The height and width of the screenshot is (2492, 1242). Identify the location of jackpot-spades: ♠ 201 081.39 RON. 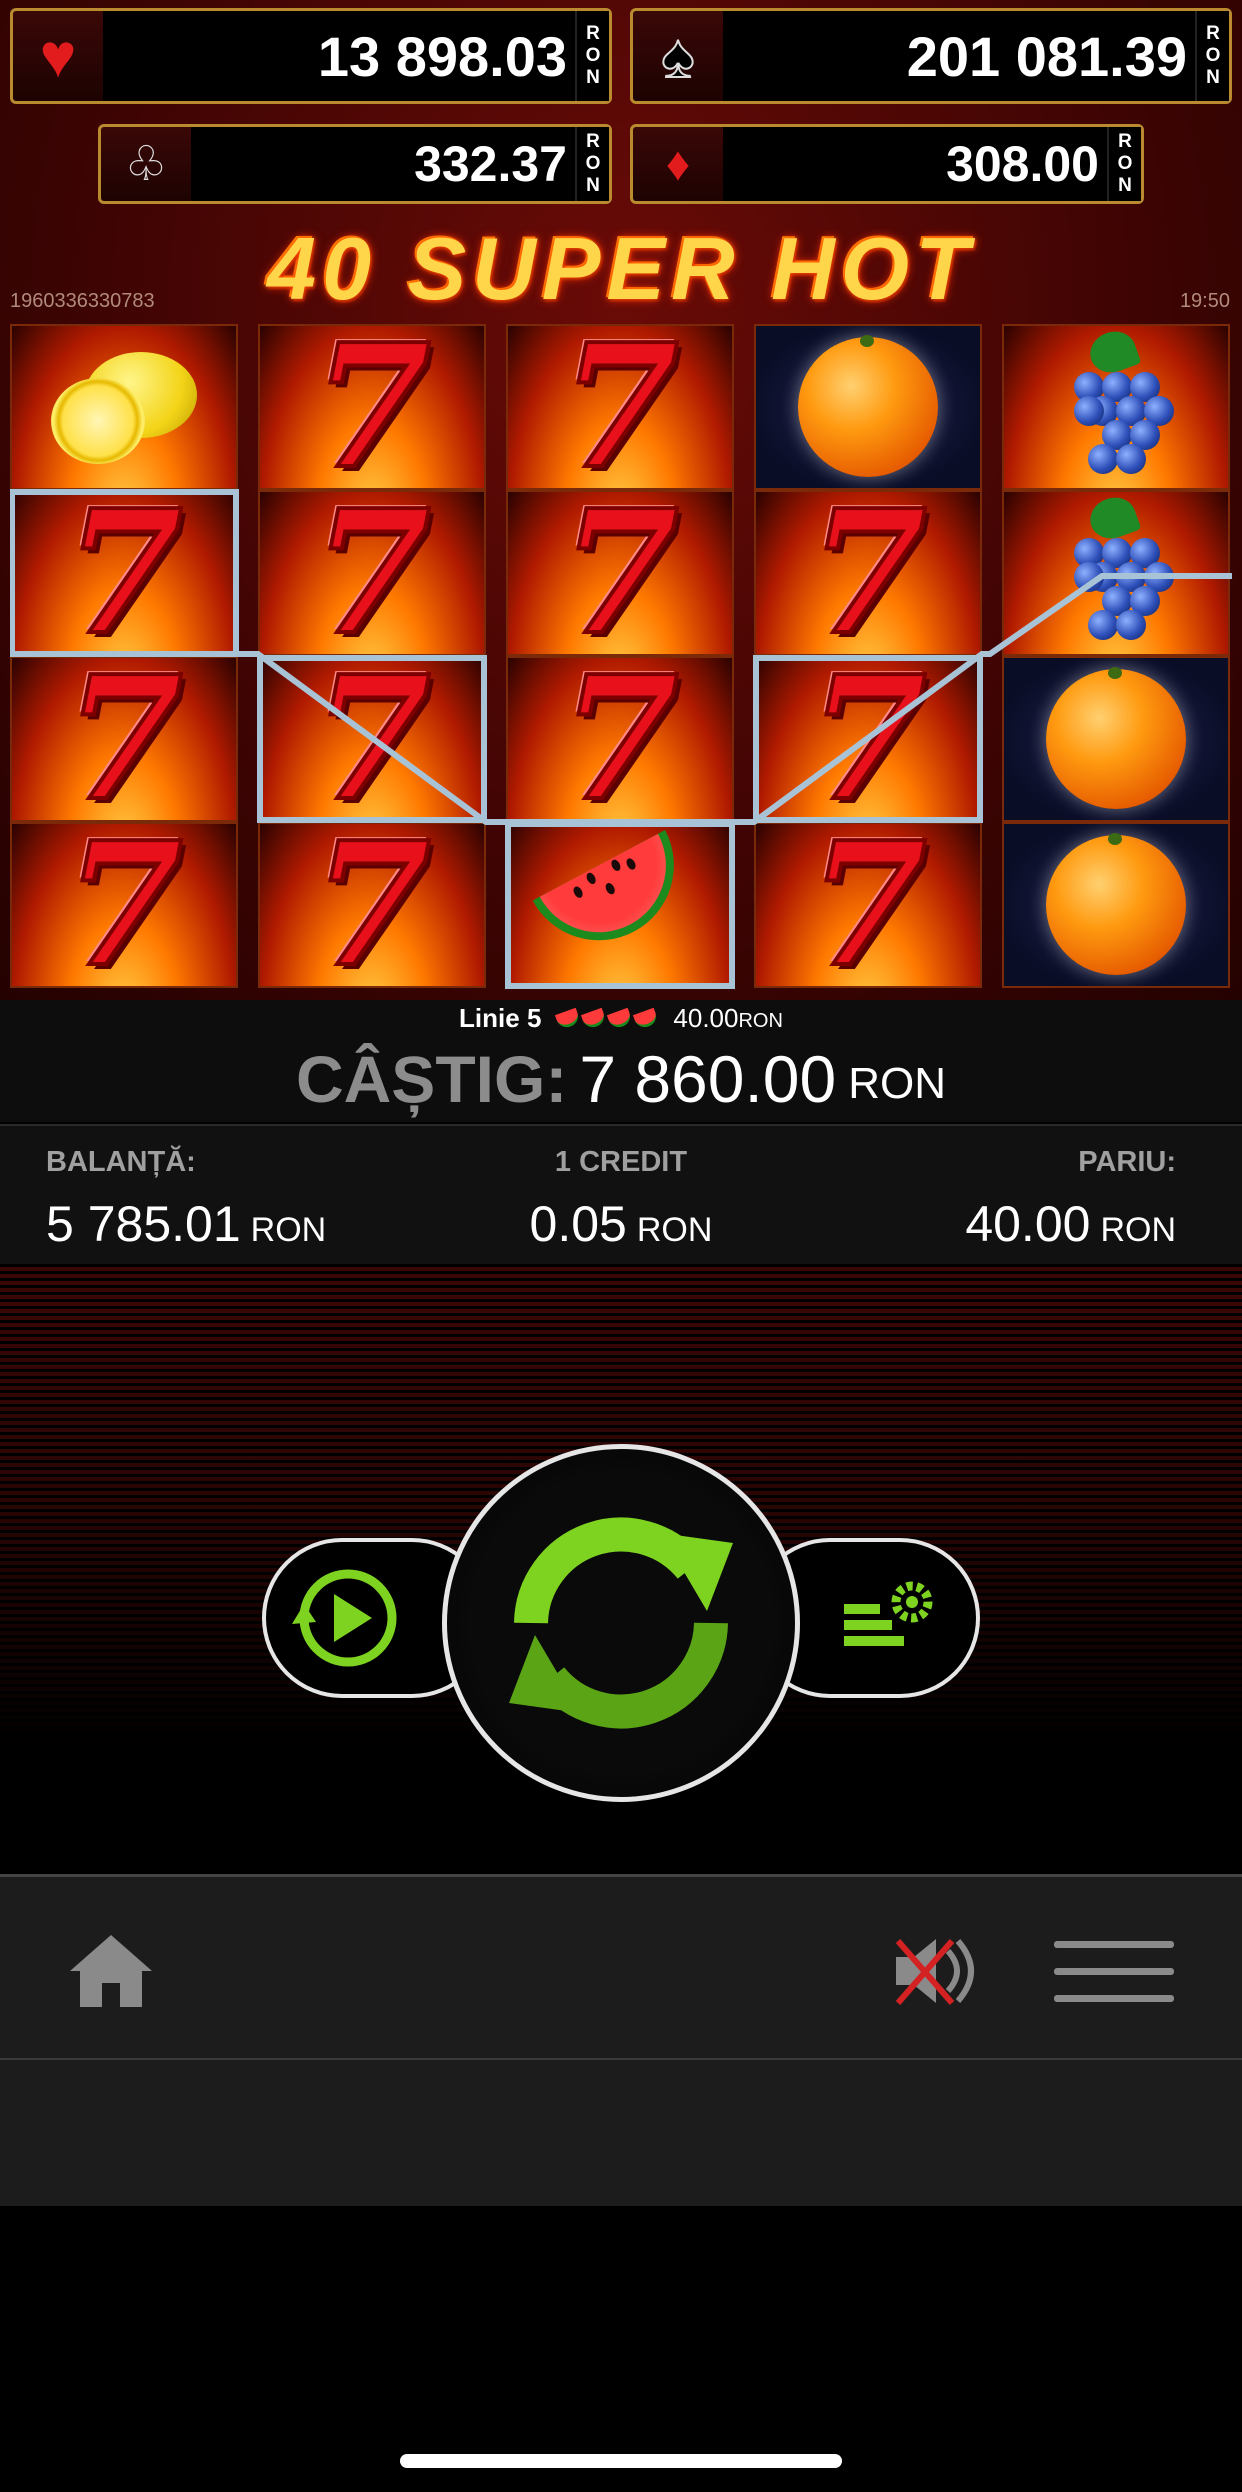
(931, 56).